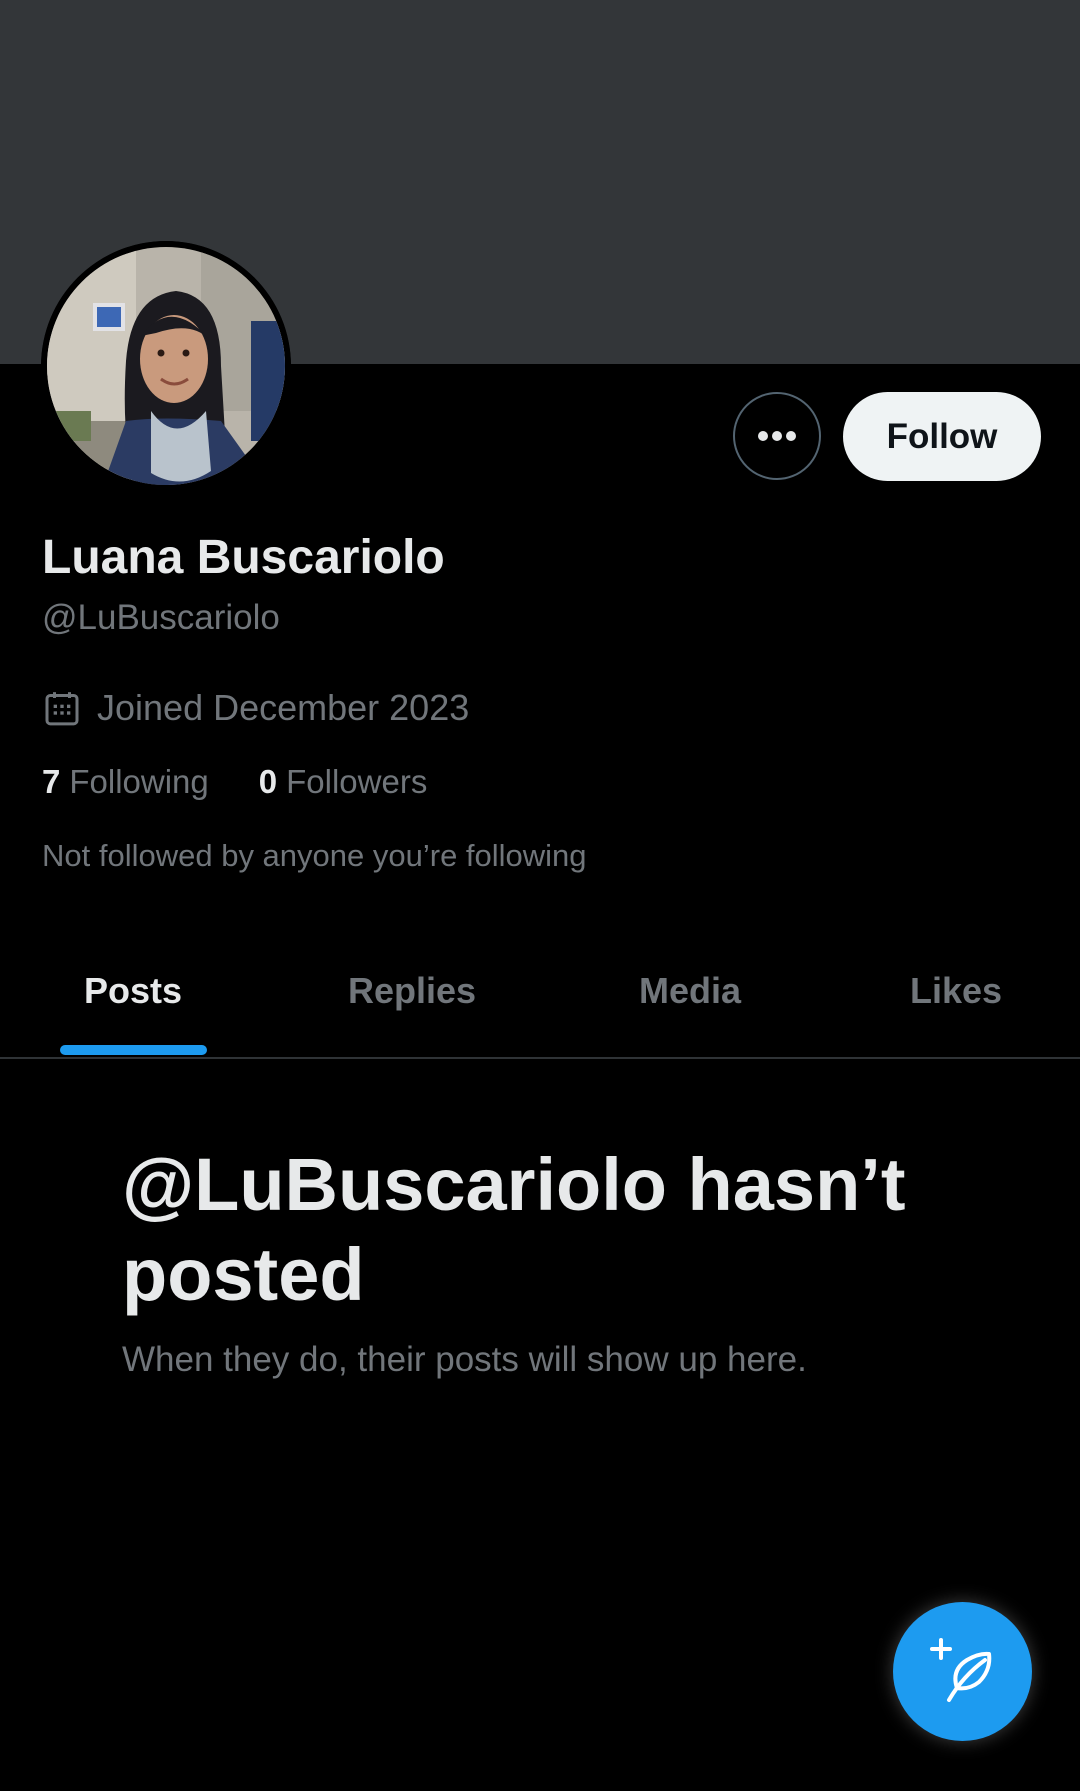  Describe the element at coordinates (690, 991) in the screenshot. I see `tab-media: Media` at that location.